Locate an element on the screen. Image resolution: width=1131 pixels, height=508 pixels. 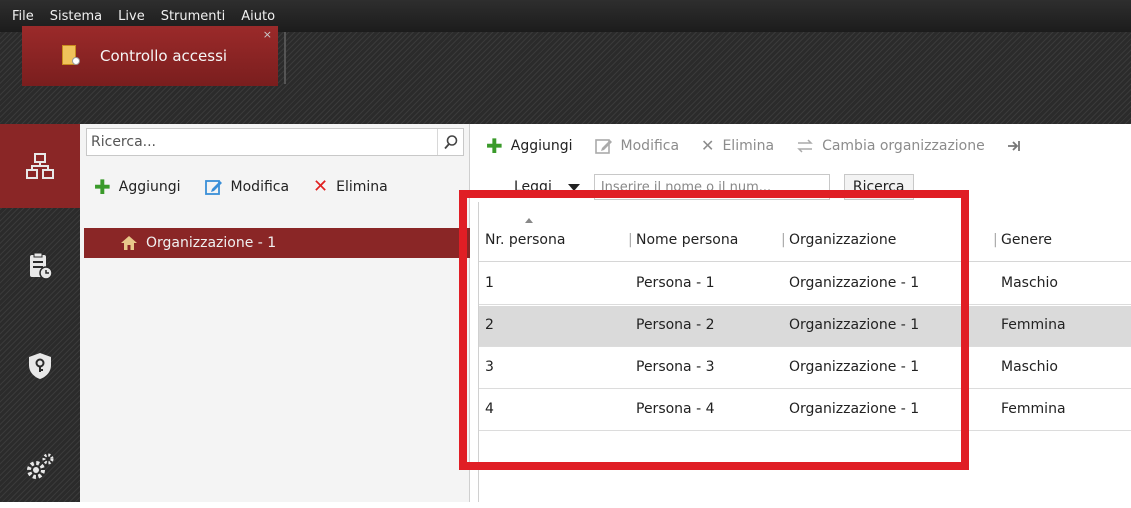
import-icon is located at coordinates (1013, 145).